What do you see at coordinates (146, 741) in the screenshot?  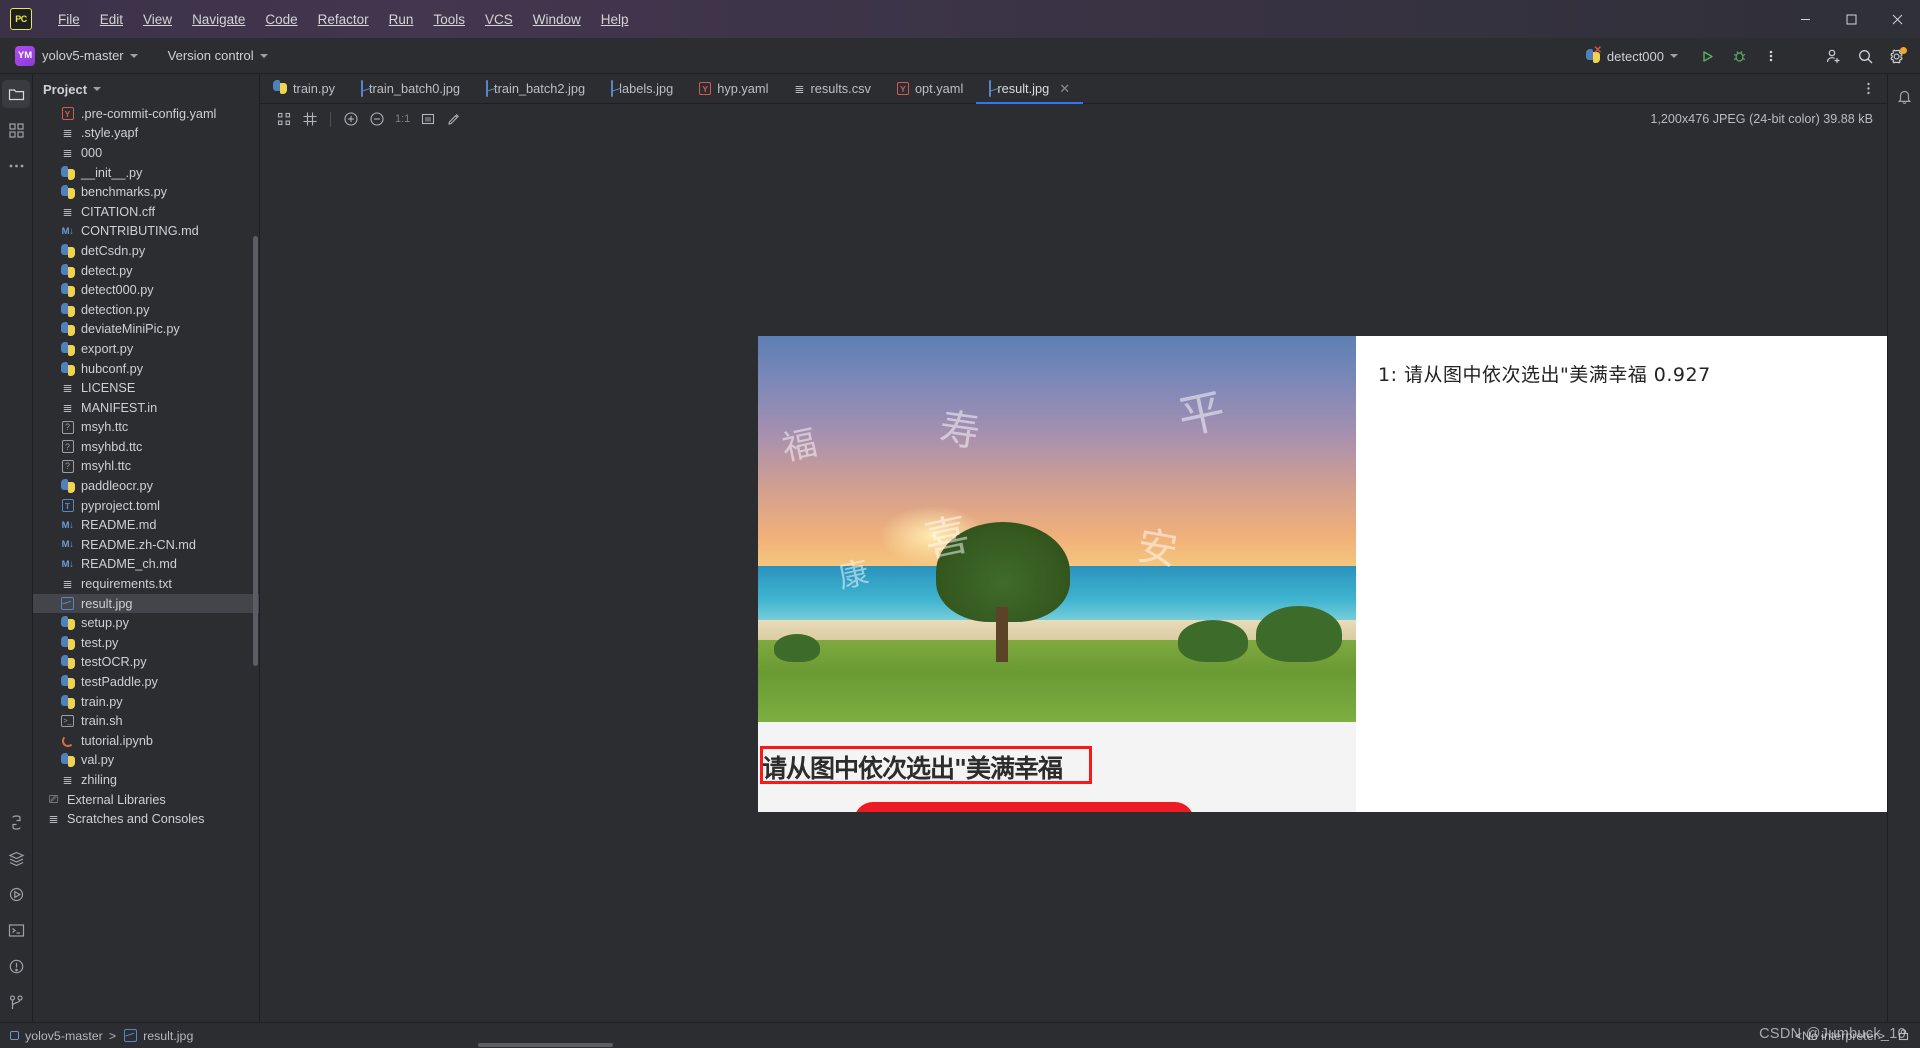 I see `list-item: tutorial.ipynb` at bounding box center [146, 741].